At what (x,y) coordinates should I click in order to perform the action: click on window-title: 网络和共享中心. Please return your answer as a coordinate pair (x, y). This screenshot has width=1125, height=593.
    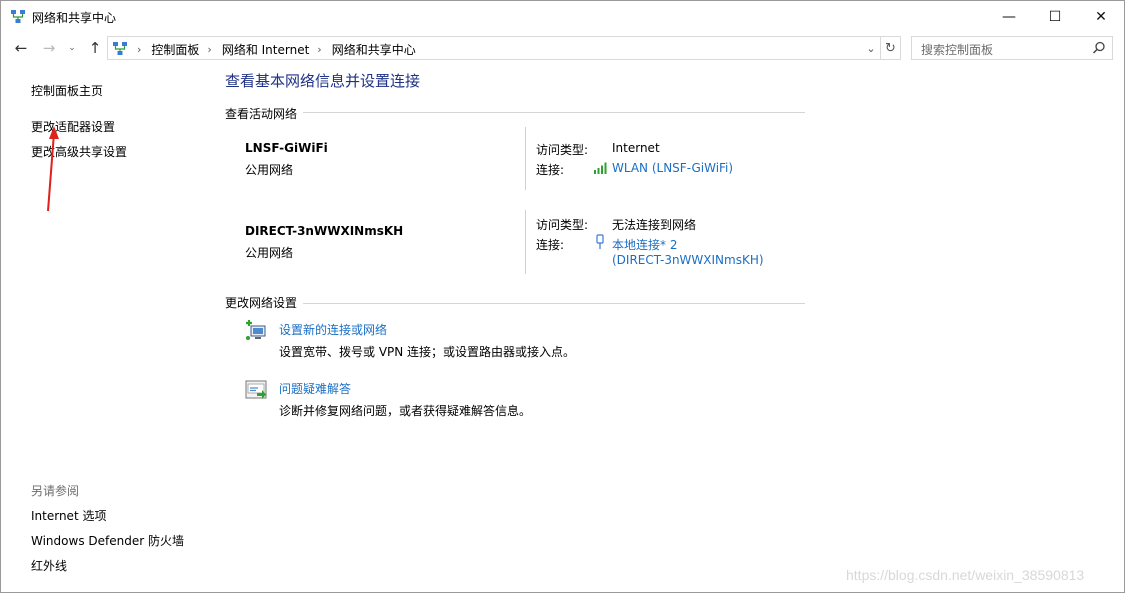
    Looking at the image, I should click on (74, 18).